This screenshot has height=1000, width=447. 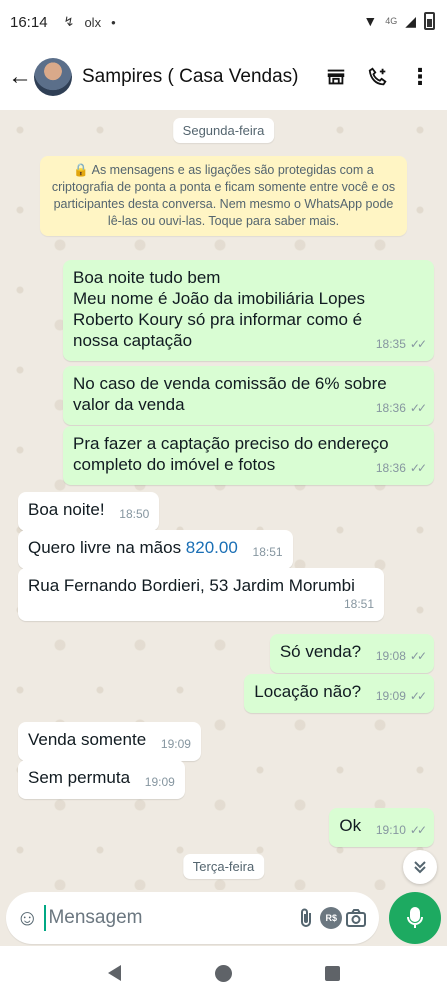 What do you see at coordinates (390, 830) in the screenshot?
I see `message-time: 19:10` at bounding box center [390, 830].